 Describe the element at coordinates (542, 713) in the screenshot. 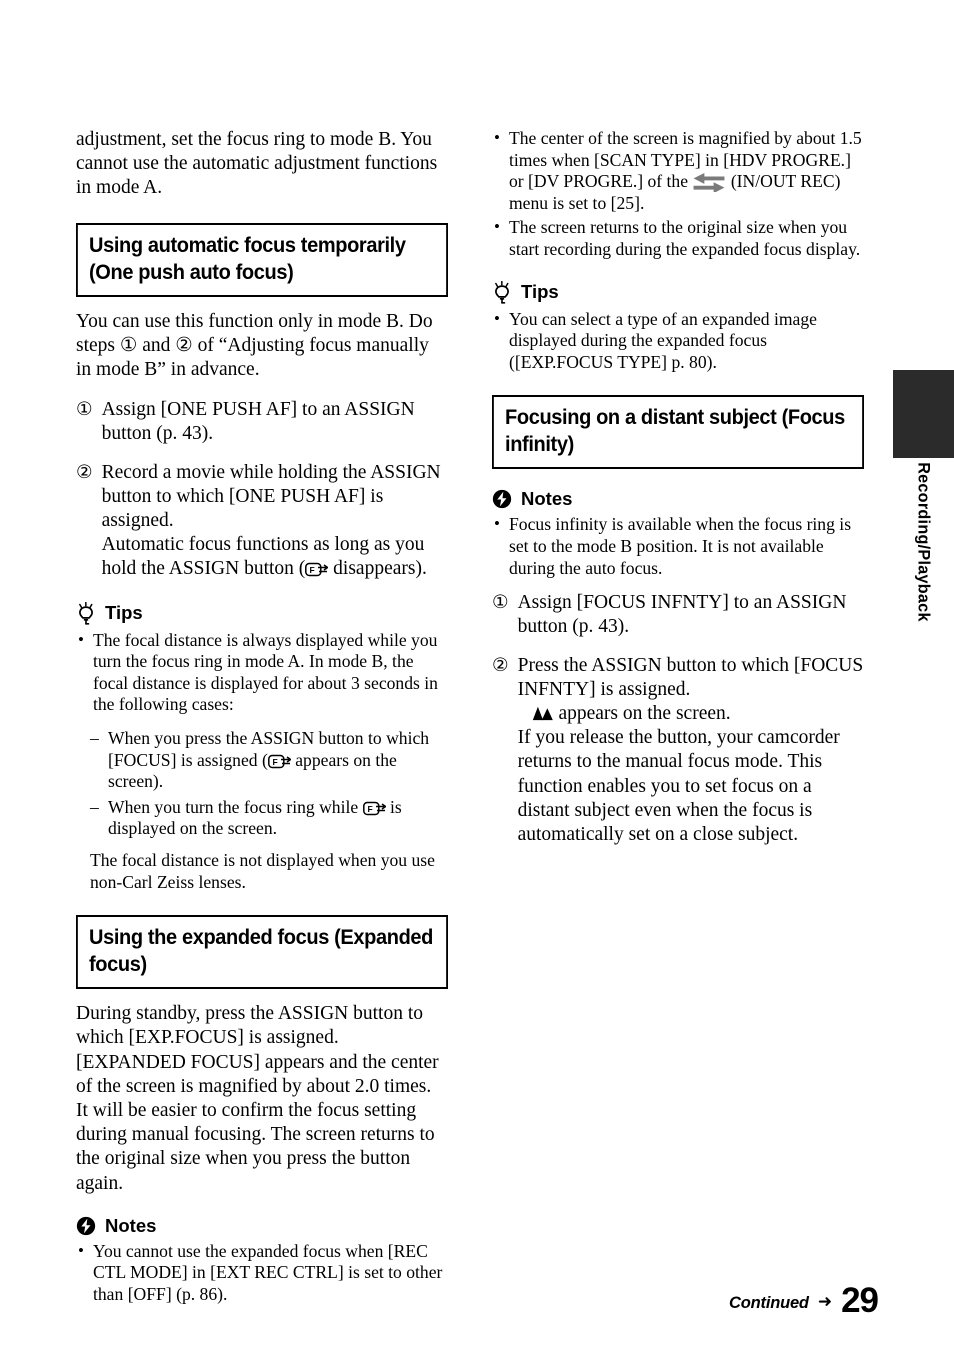

I see `focus-infinity-mountain-icon` at that location.